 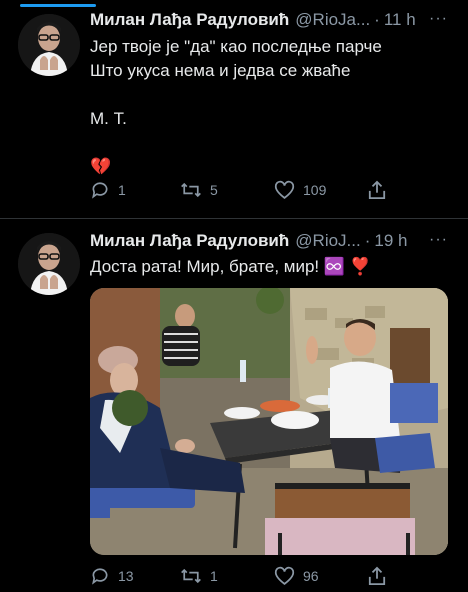 What do you see at coordinates (269, 191) in the screenshot?
I see `tweet-actions: 1 5 109` at bounding box center [269, 191].